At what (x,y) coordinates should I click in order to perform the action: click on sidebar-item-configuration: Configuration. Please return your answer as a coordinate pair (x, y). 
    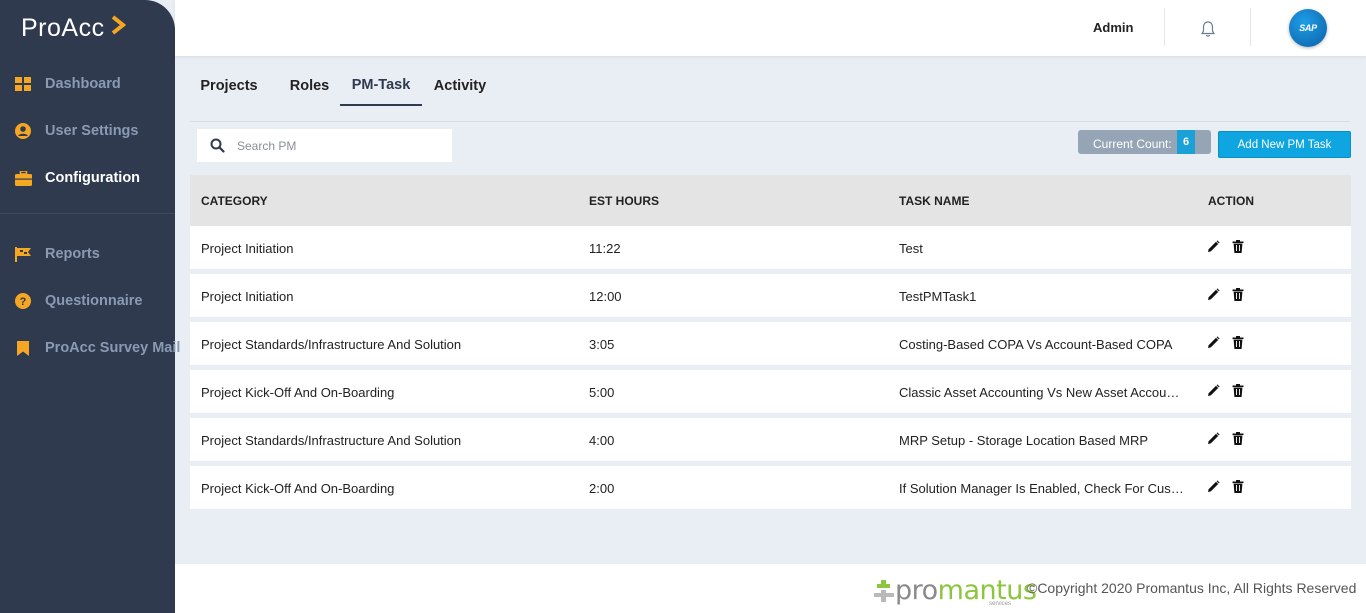
    Looking at the image, I should click on (87, 178).